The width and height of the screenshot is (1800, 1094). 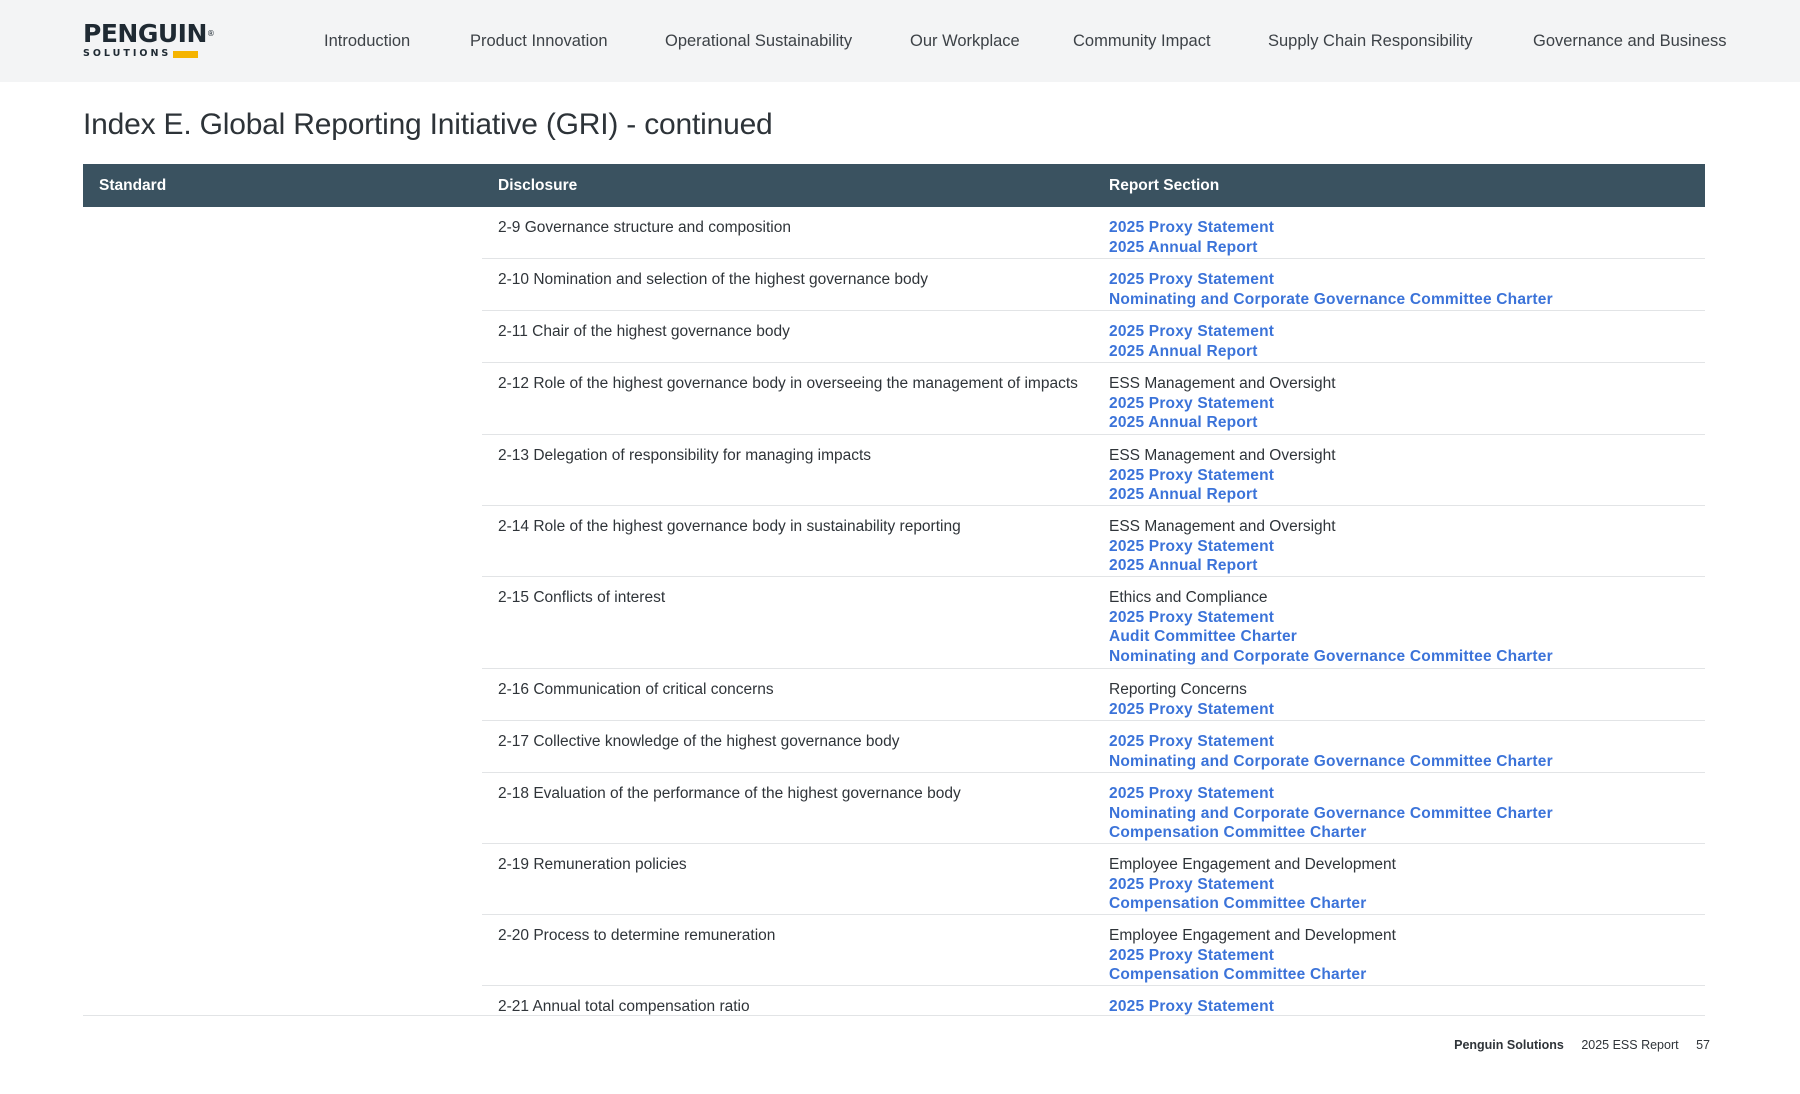 What do you see at coordinates (965, 41) in the screenshot?
I see `nav-our-workplace: Our Workplace` at bounding box center [965, 41].